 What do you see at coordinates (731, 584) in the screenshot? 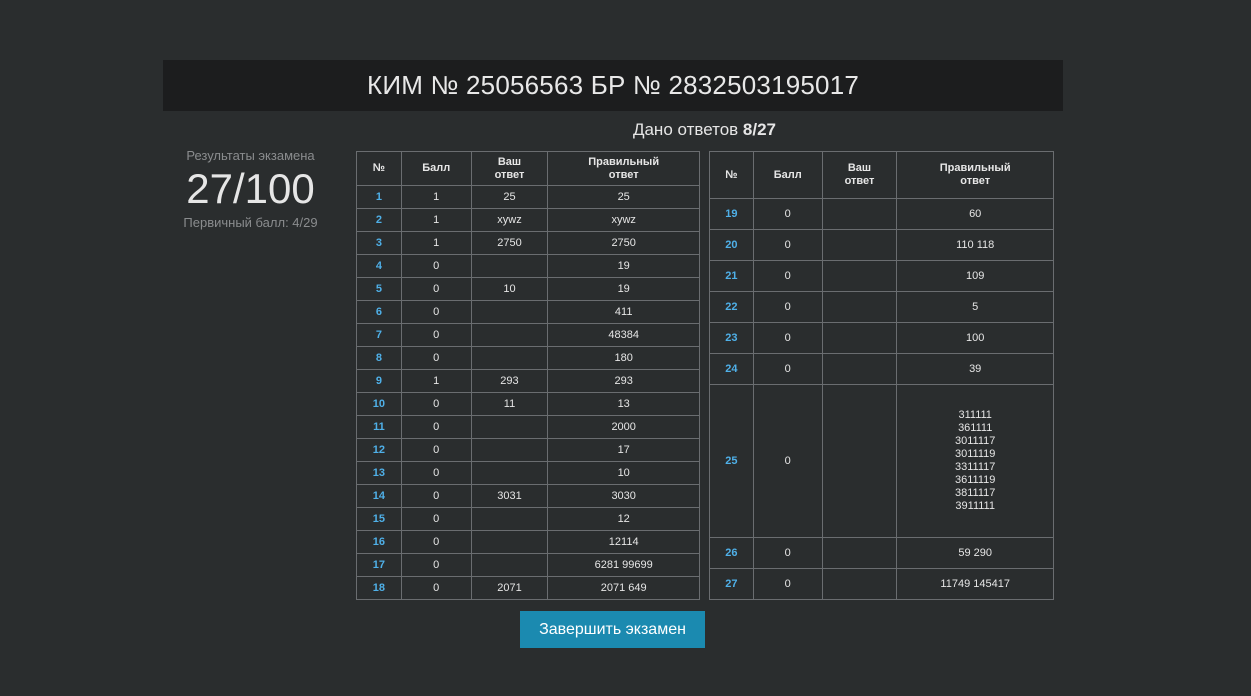
I see `question-number-link: 27` at bounding box center [731, 584].